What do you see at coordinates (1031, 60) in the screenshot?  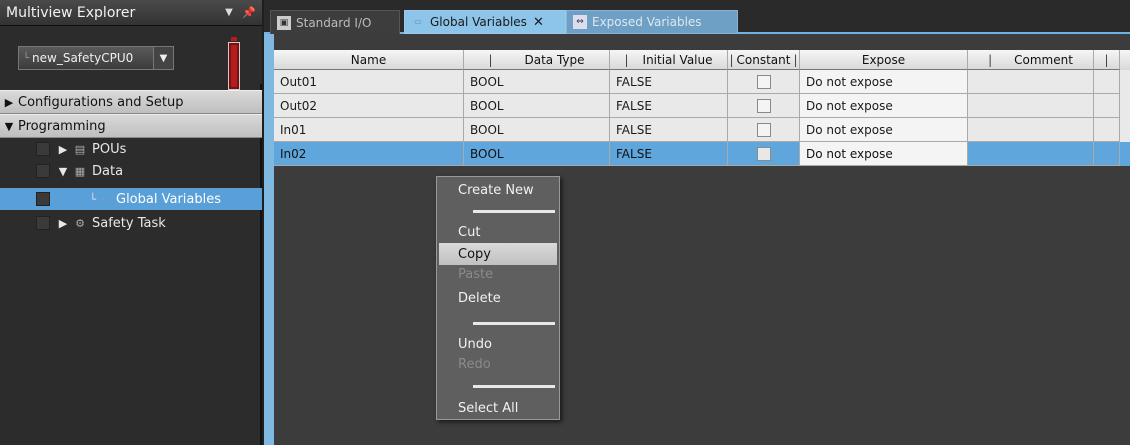 I see `column-header-comment: | Comment` at bounding box center [1031, 60].